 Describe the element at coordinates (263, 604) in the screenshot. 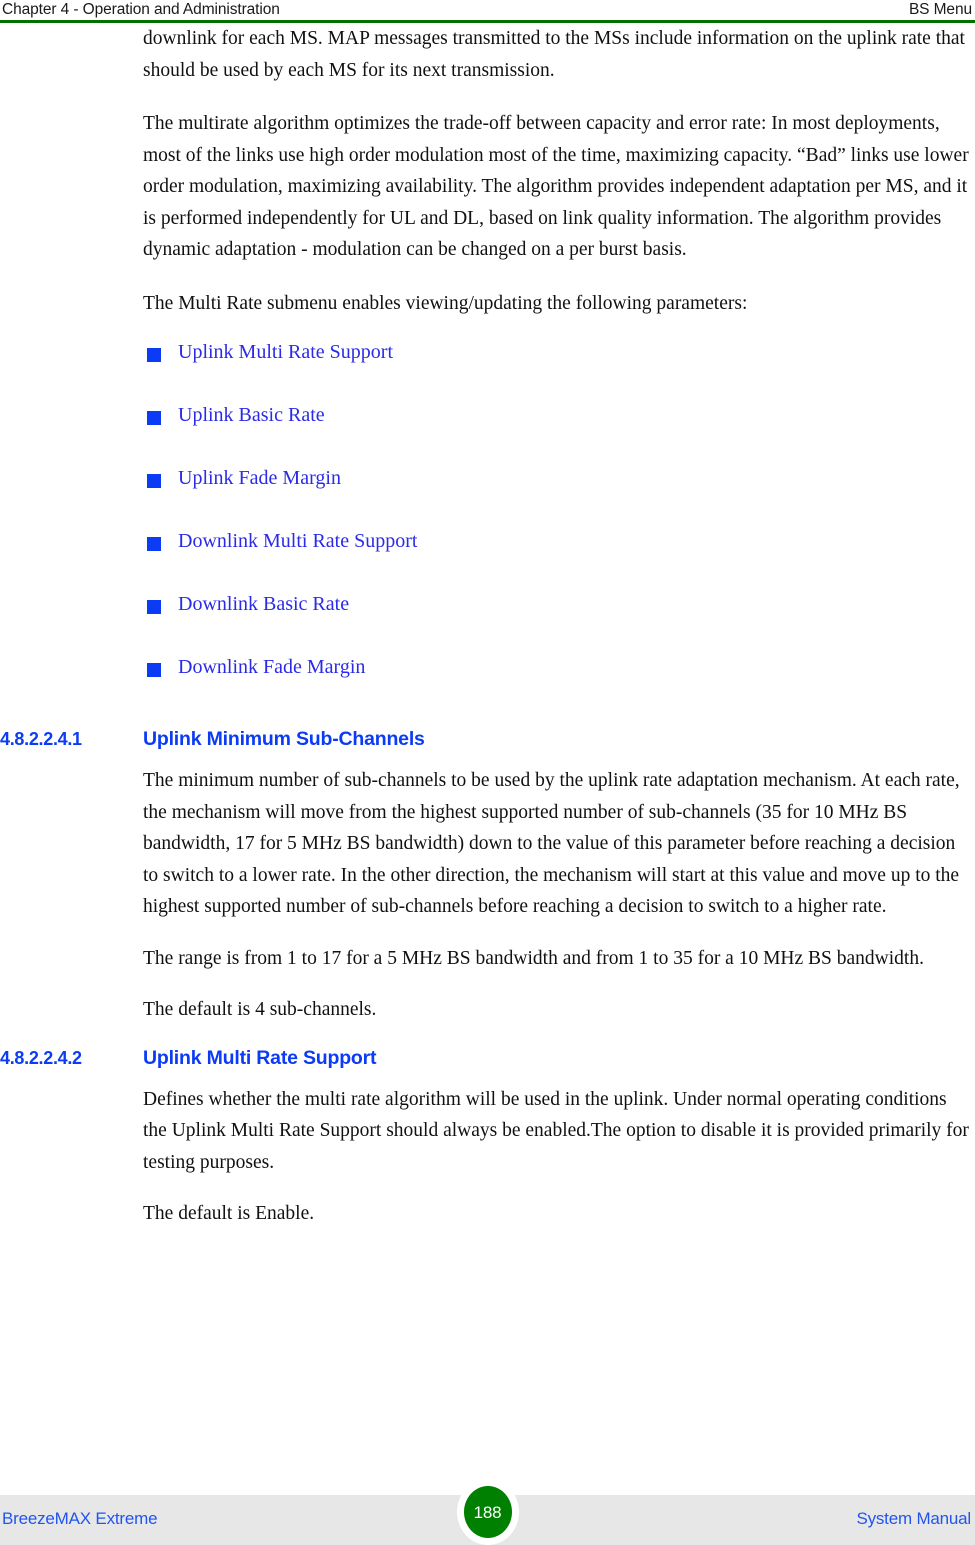

I see `list-item-label: Downlink Basic Rate` at that location.